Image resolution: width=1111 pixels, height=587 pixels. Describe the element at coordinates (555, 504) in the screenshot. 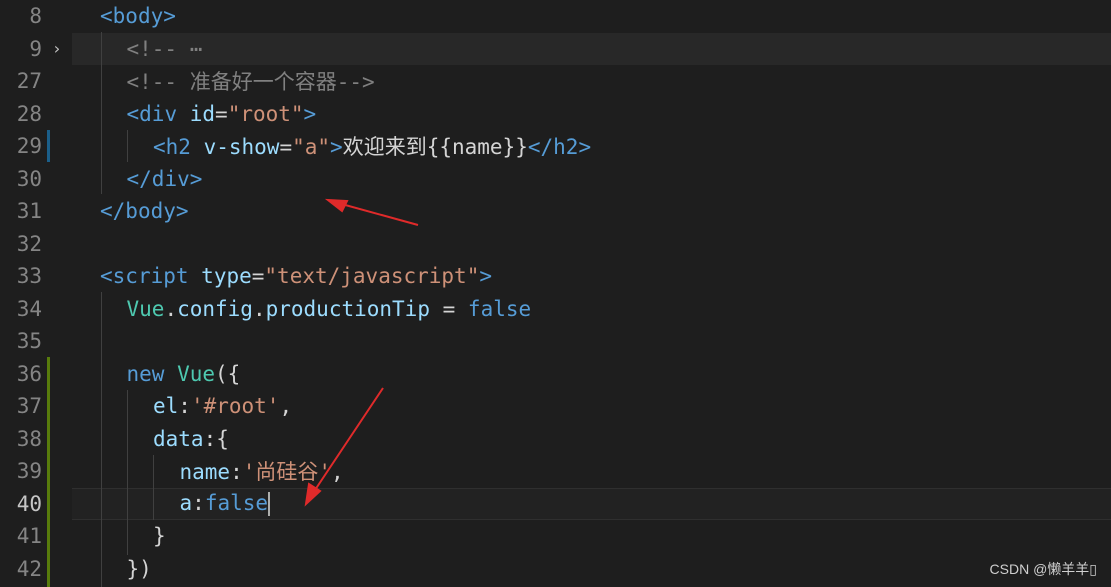

I see `code-line: 40 a:false` at that location.